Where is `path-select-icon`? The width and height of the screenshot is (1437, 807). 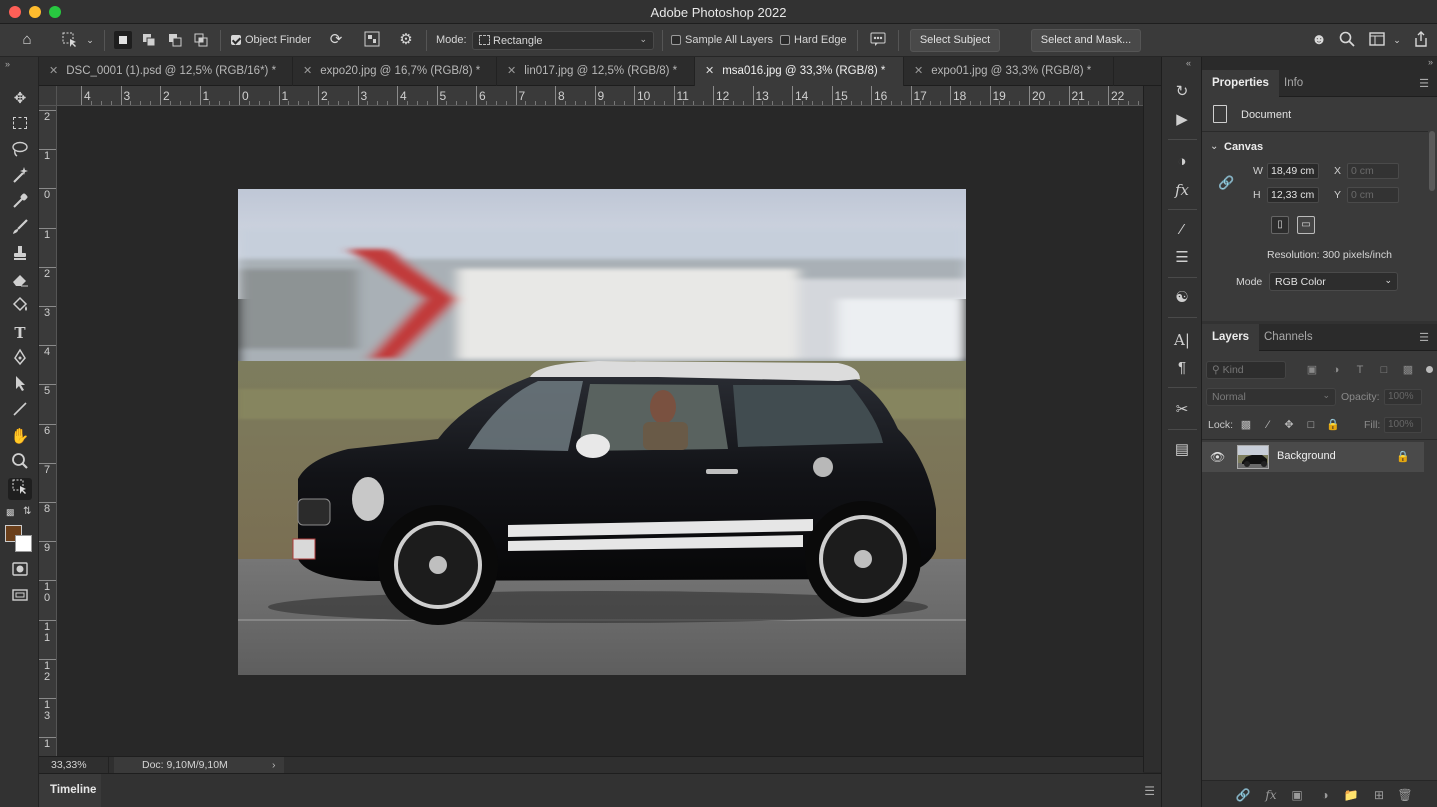 path-select-icon is located at coordinates (20, 385).